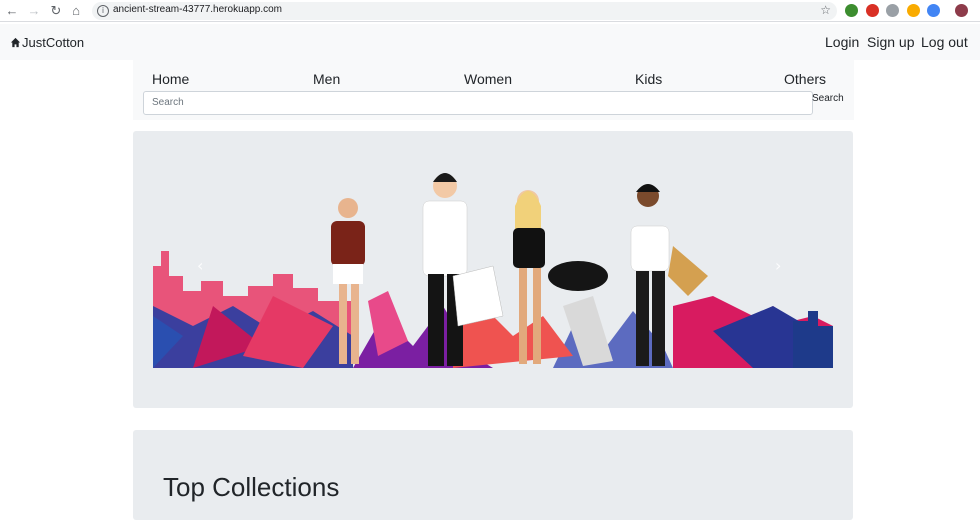  I want to click on collections-section: Top Collections, so click(493, 475).